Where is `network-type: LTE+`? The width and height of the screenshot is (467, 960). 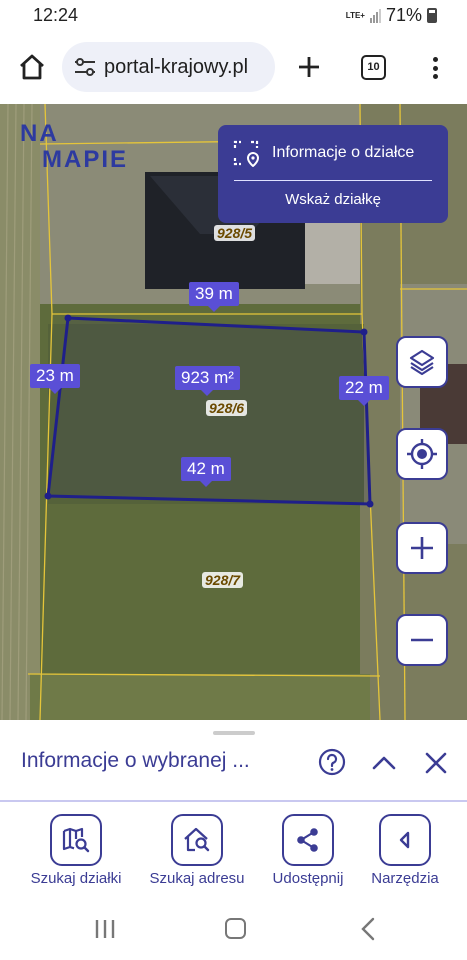
network-type: LTE+ is located at coordinates (355, 15).